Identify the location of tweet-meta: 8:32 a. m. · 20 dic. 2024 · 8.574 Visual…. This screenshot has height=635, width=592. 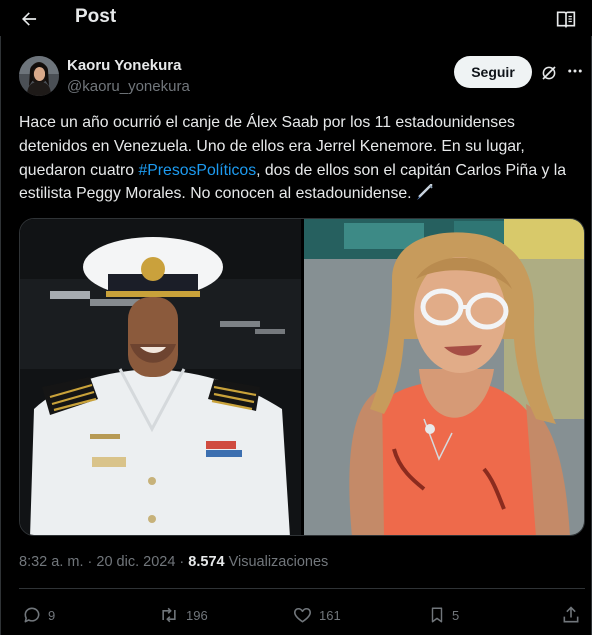
(173, 562).